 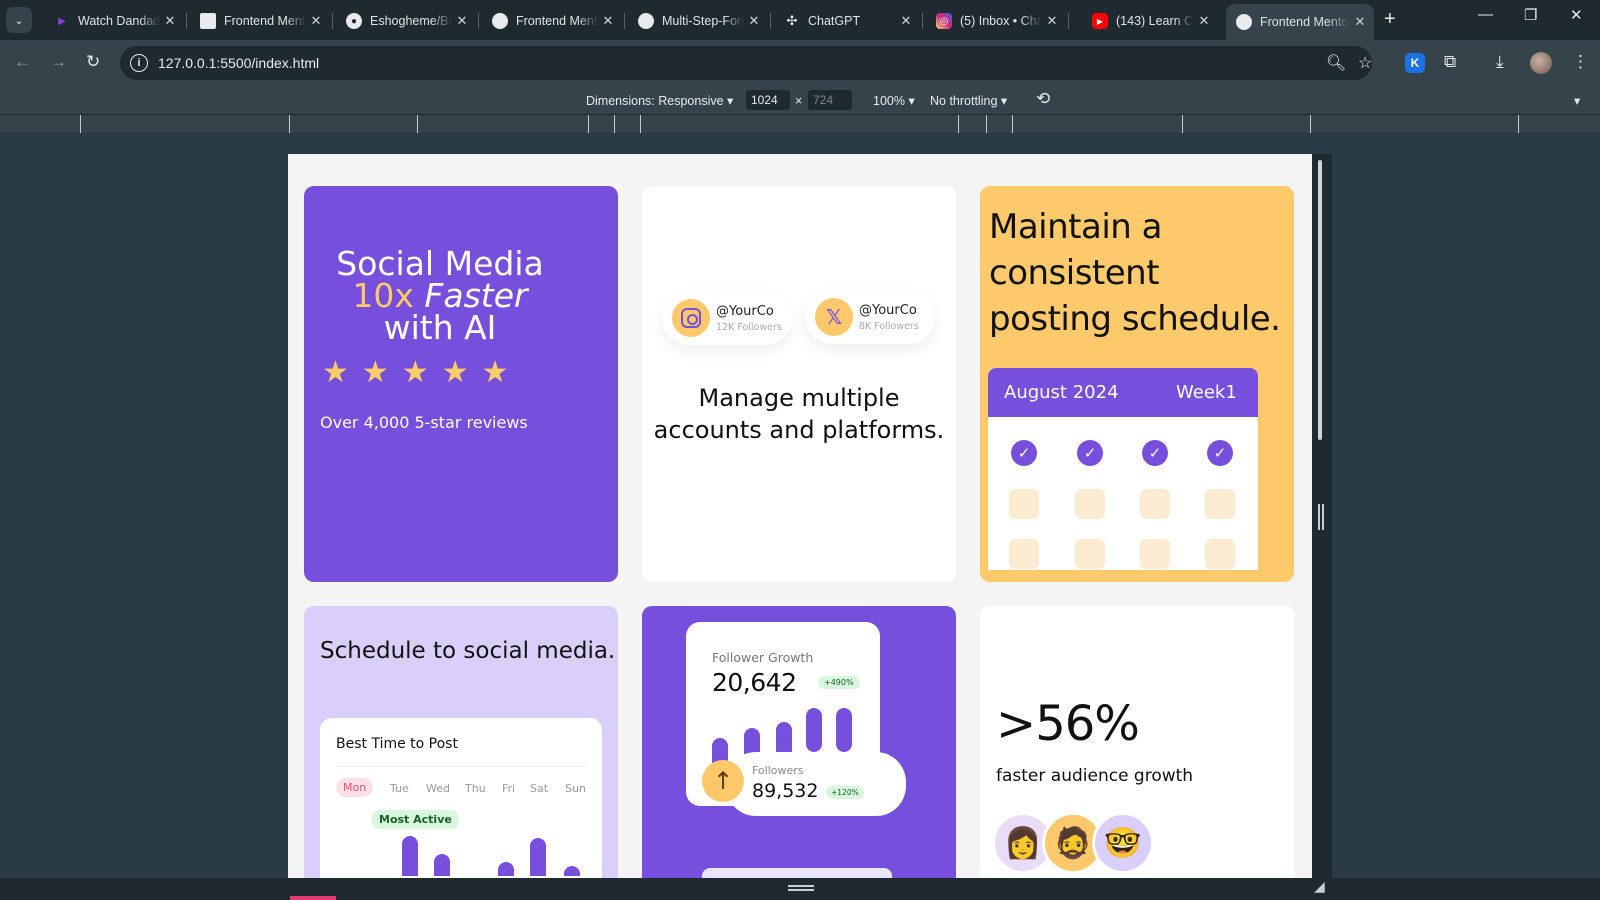 I want to click on bookmark-star-icon: ☆, so click(x=1365, y=63).